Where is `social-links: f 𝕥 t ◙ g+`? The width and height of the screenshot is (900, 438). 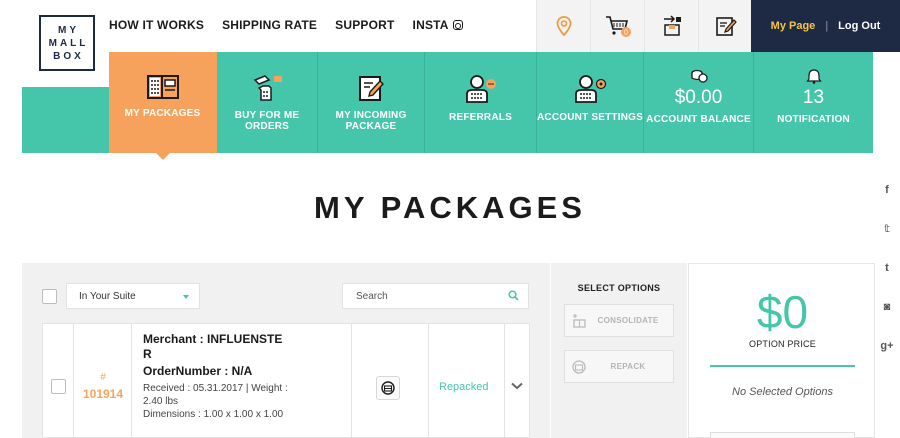
social-links: f 𝕥 t ◙ g+ is located at coordinates (887, 267).